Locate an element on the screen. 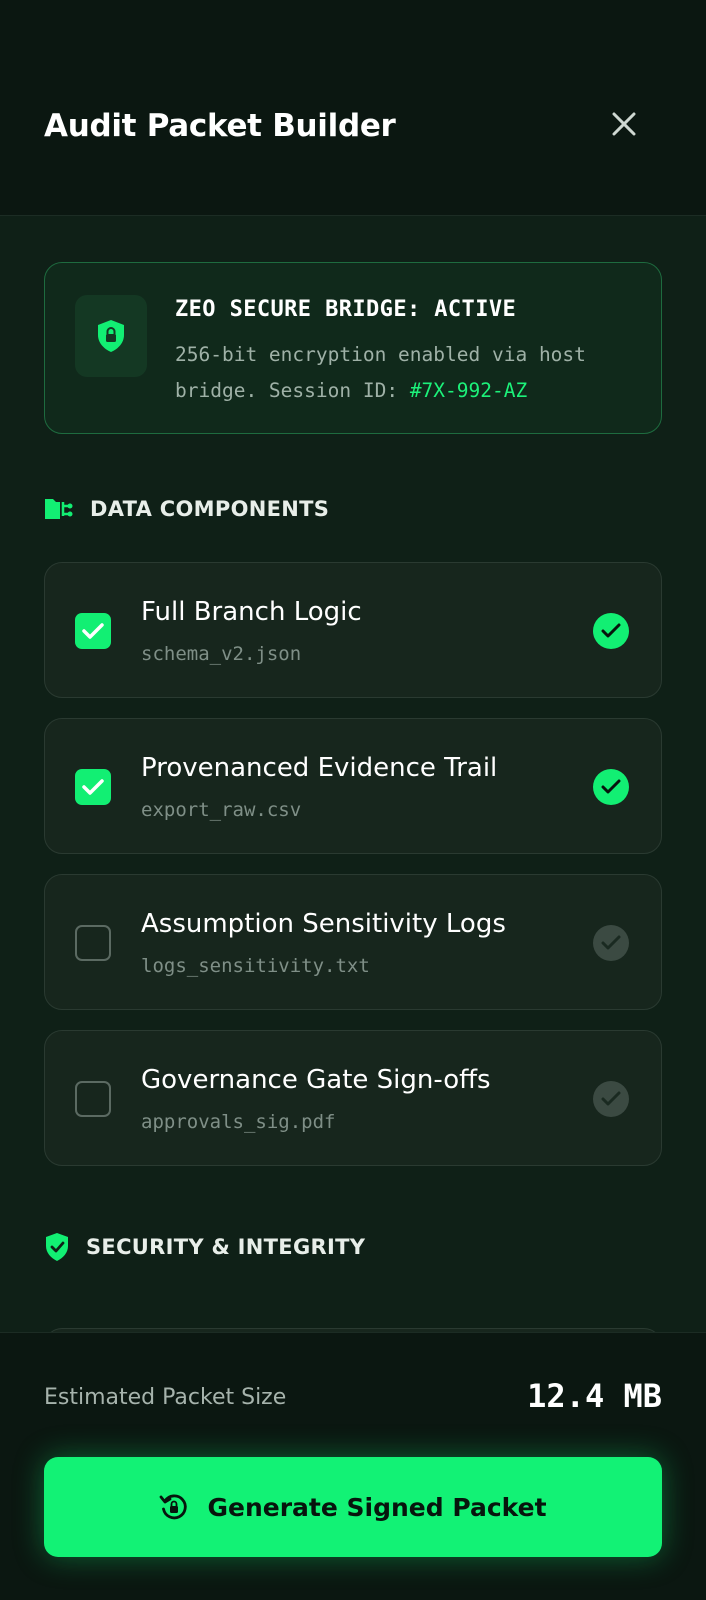  section-label: DATA COMPONENTS is located at coordinates (210, 509).